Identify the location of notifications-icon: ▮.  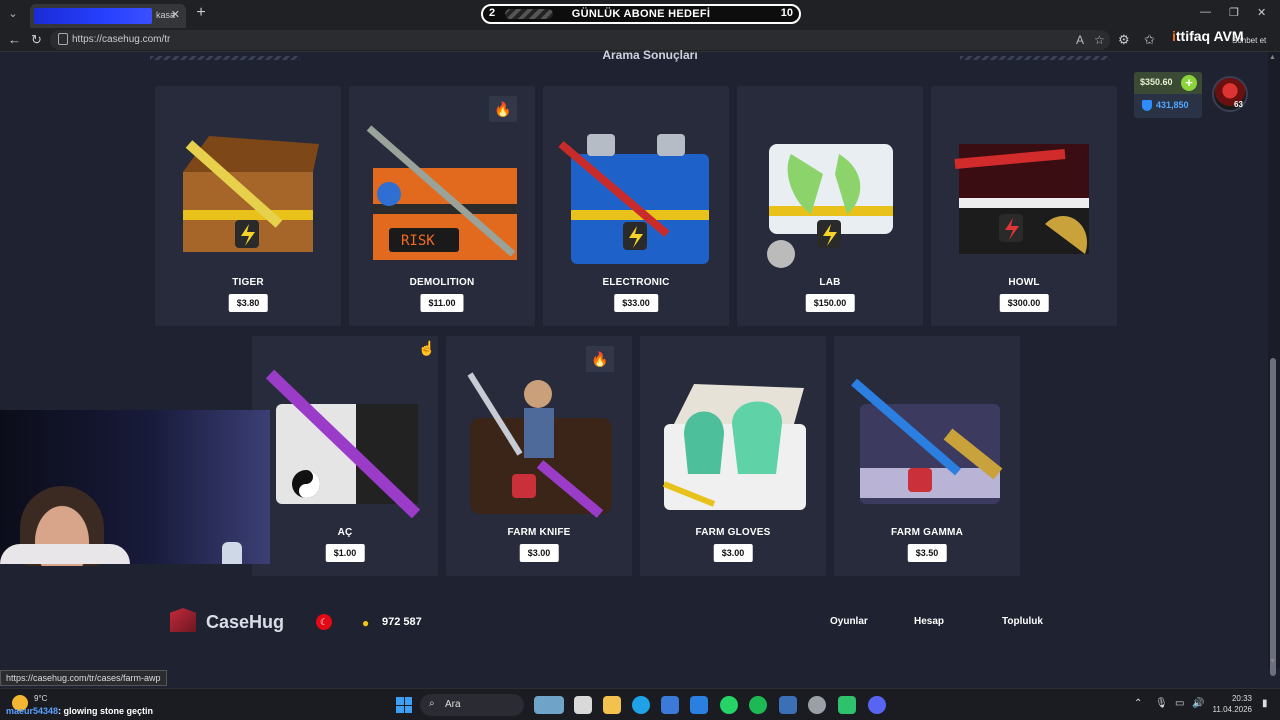
(1265, 703).